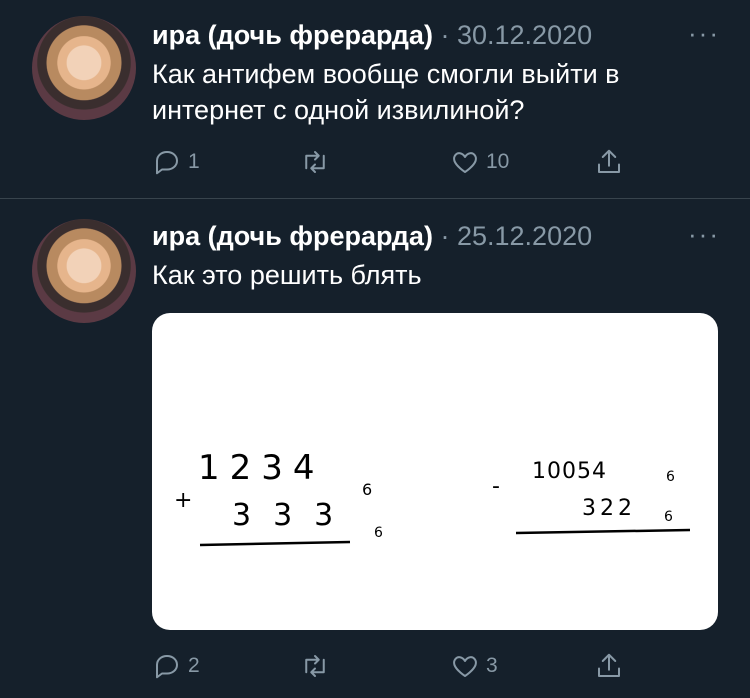 The image size is (750, 698). I want to click on reply-count: 1, so click(194, 161).